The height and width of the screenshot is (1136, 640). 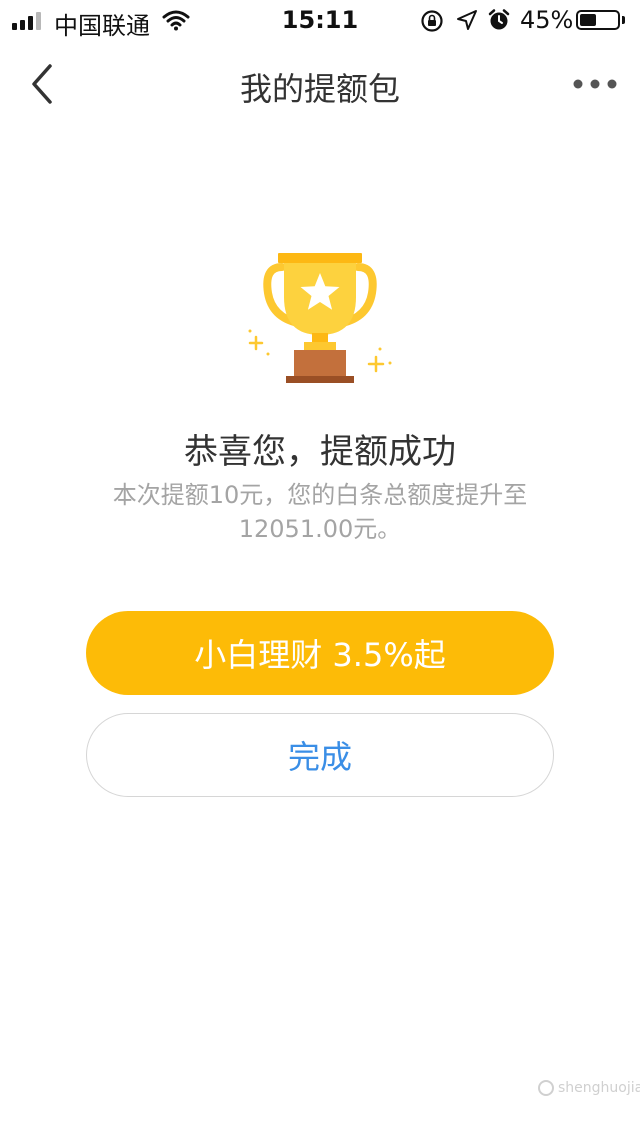 What do you see at coordinates (319, 89) in the screenshot?
I see `page-title: 我的提额包` at bounding box center [319, 89].